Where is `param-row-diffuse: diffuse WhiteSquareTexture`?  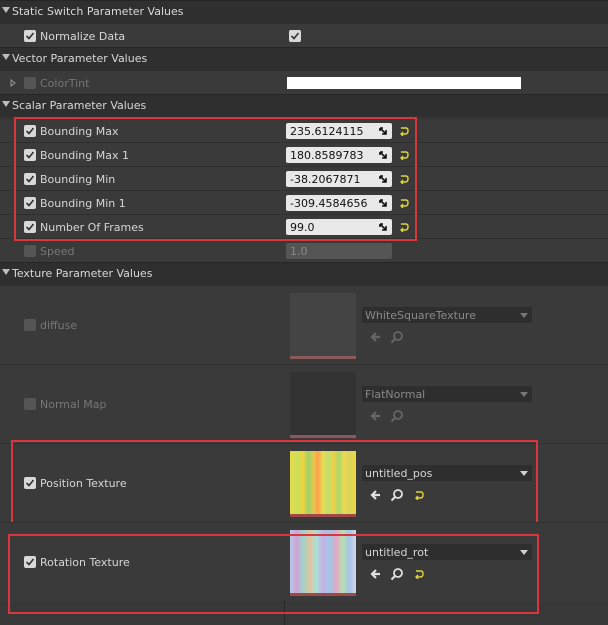 param-row-diffuse: diffuse WhiteSquareTexture is located at coordinates (304, 324).